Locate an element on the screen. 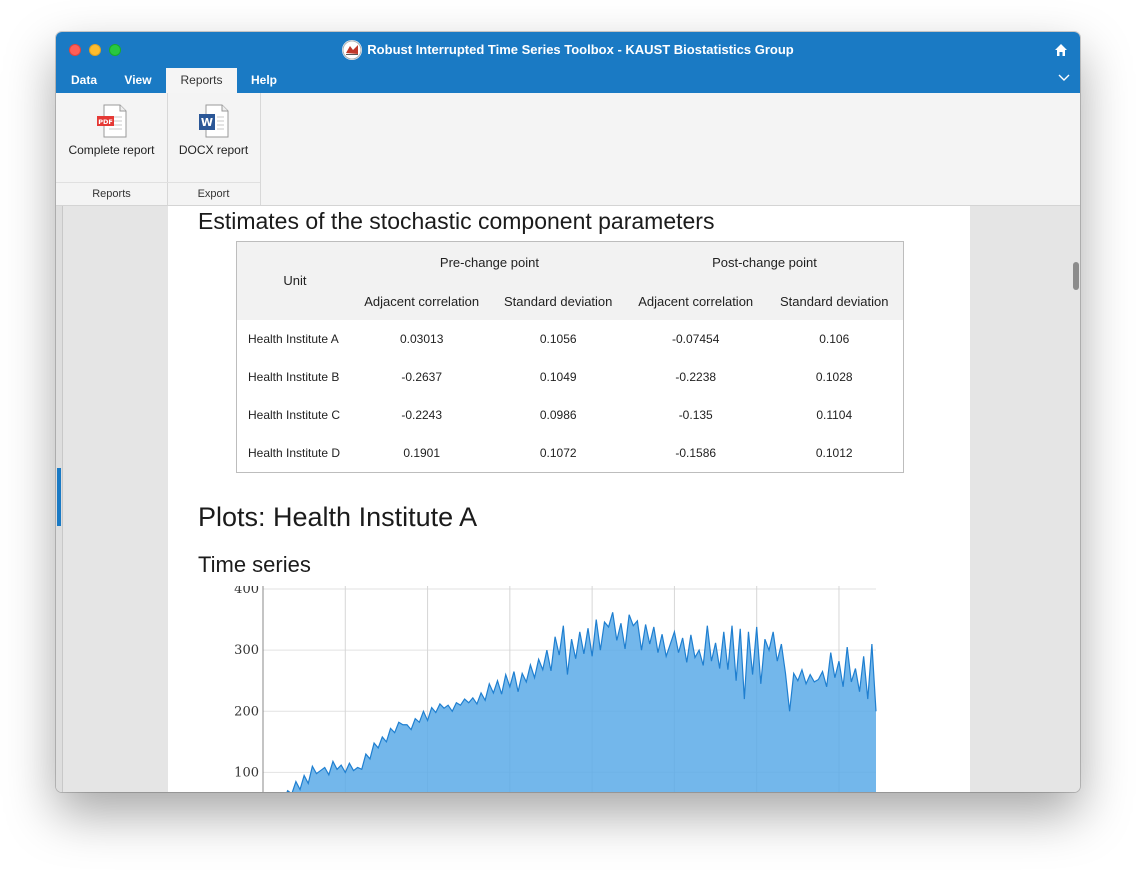 This screenshot has width=1136, height=872. y-tick-label: 100 is located at coordinates (246, 772).